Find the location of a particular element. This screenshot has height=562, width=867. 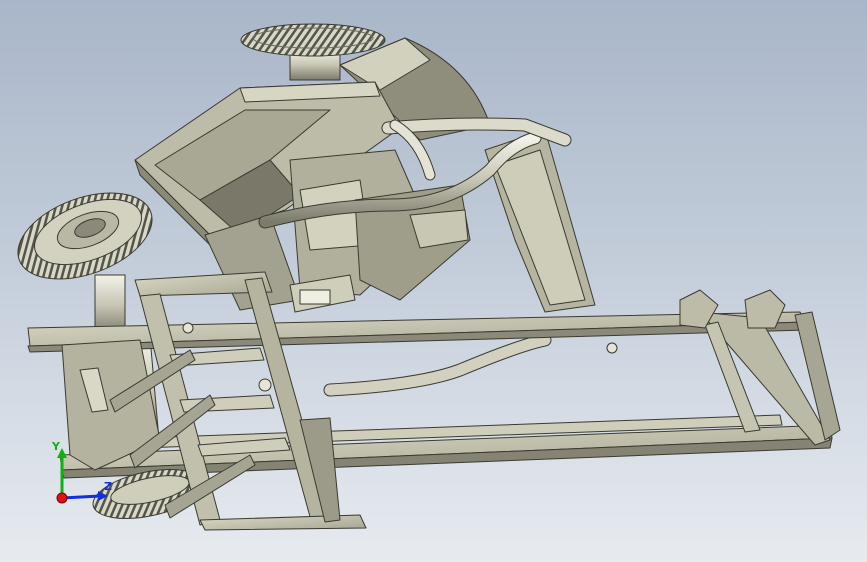

z-axis-label: Z is located at coordinates (108, 486).